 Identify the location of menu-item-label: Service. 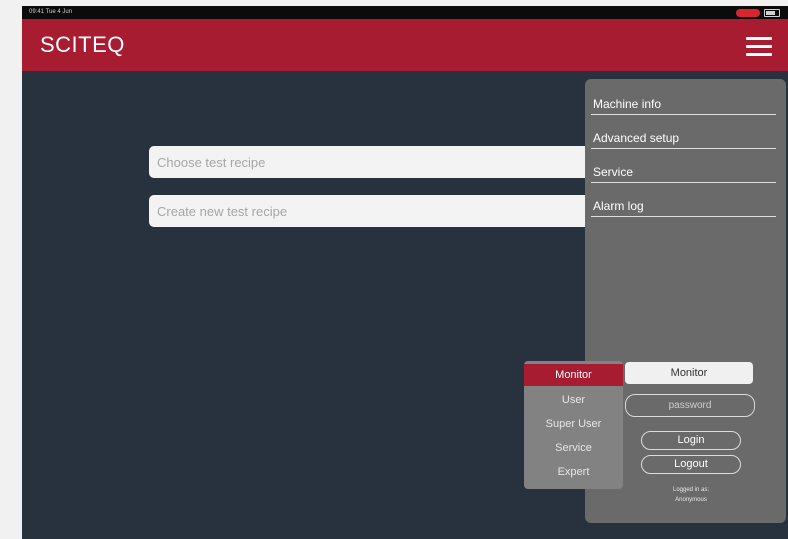
(613, 172).